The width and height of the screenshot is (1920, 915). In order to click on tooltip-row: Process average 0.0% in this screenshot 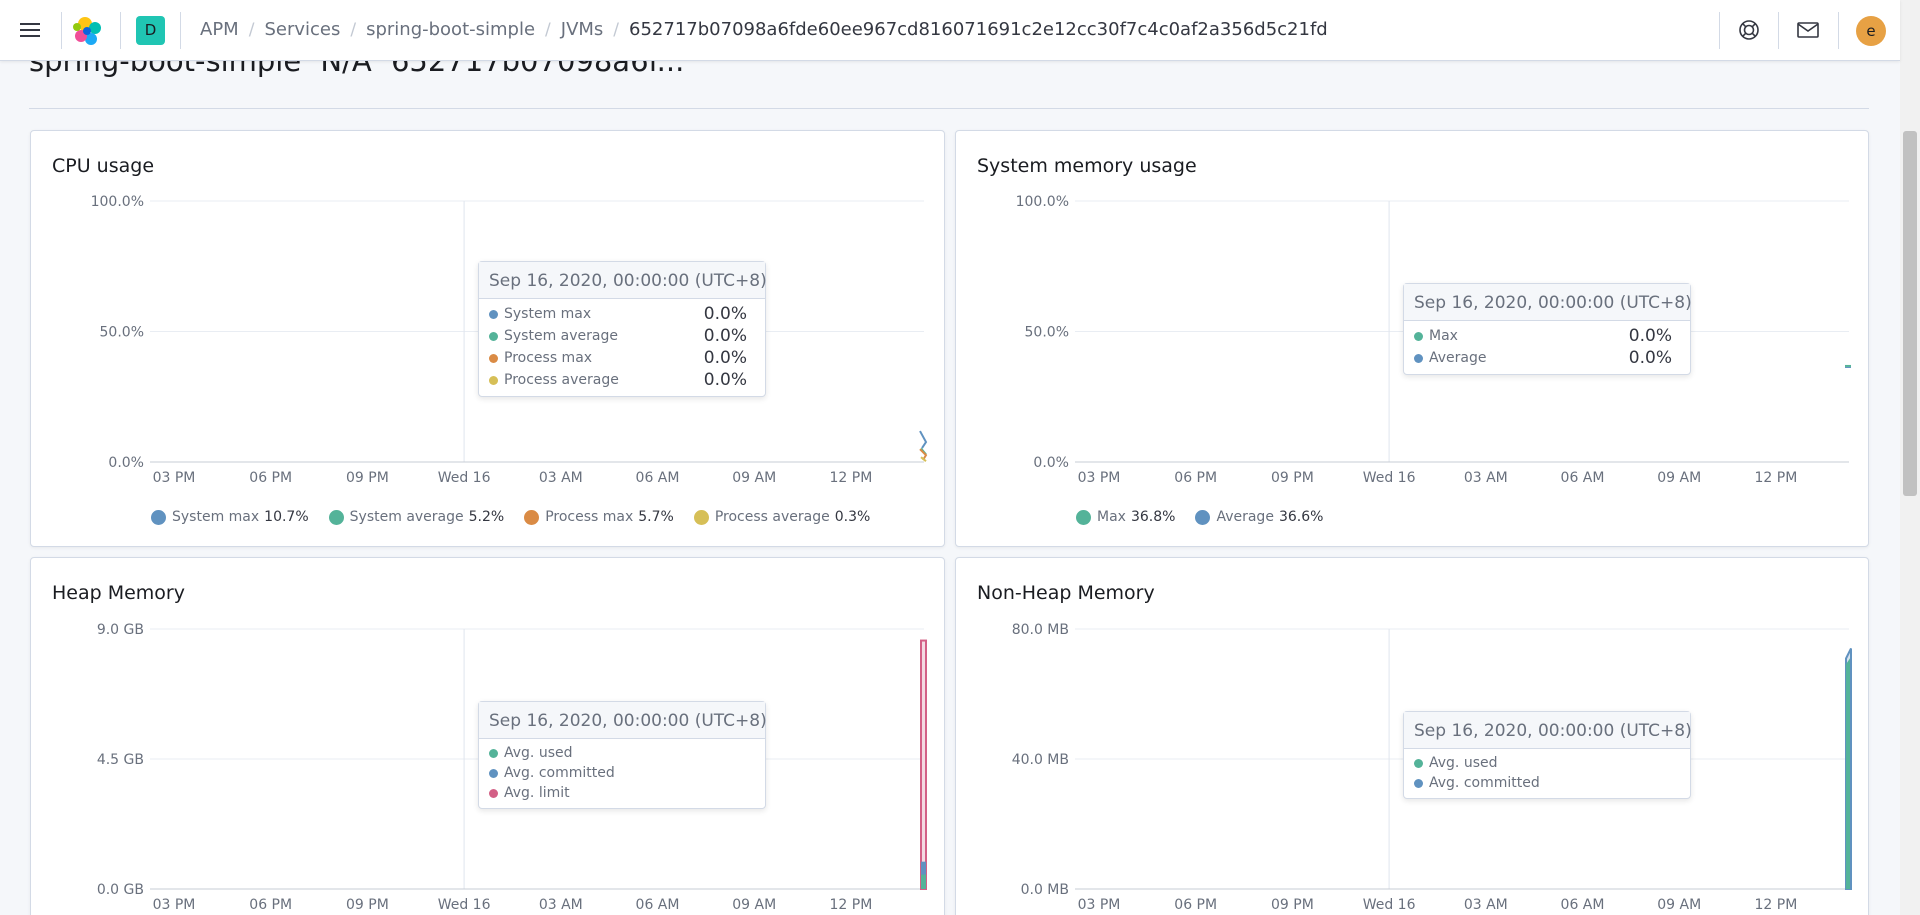, I will do `click(622, 380)`.